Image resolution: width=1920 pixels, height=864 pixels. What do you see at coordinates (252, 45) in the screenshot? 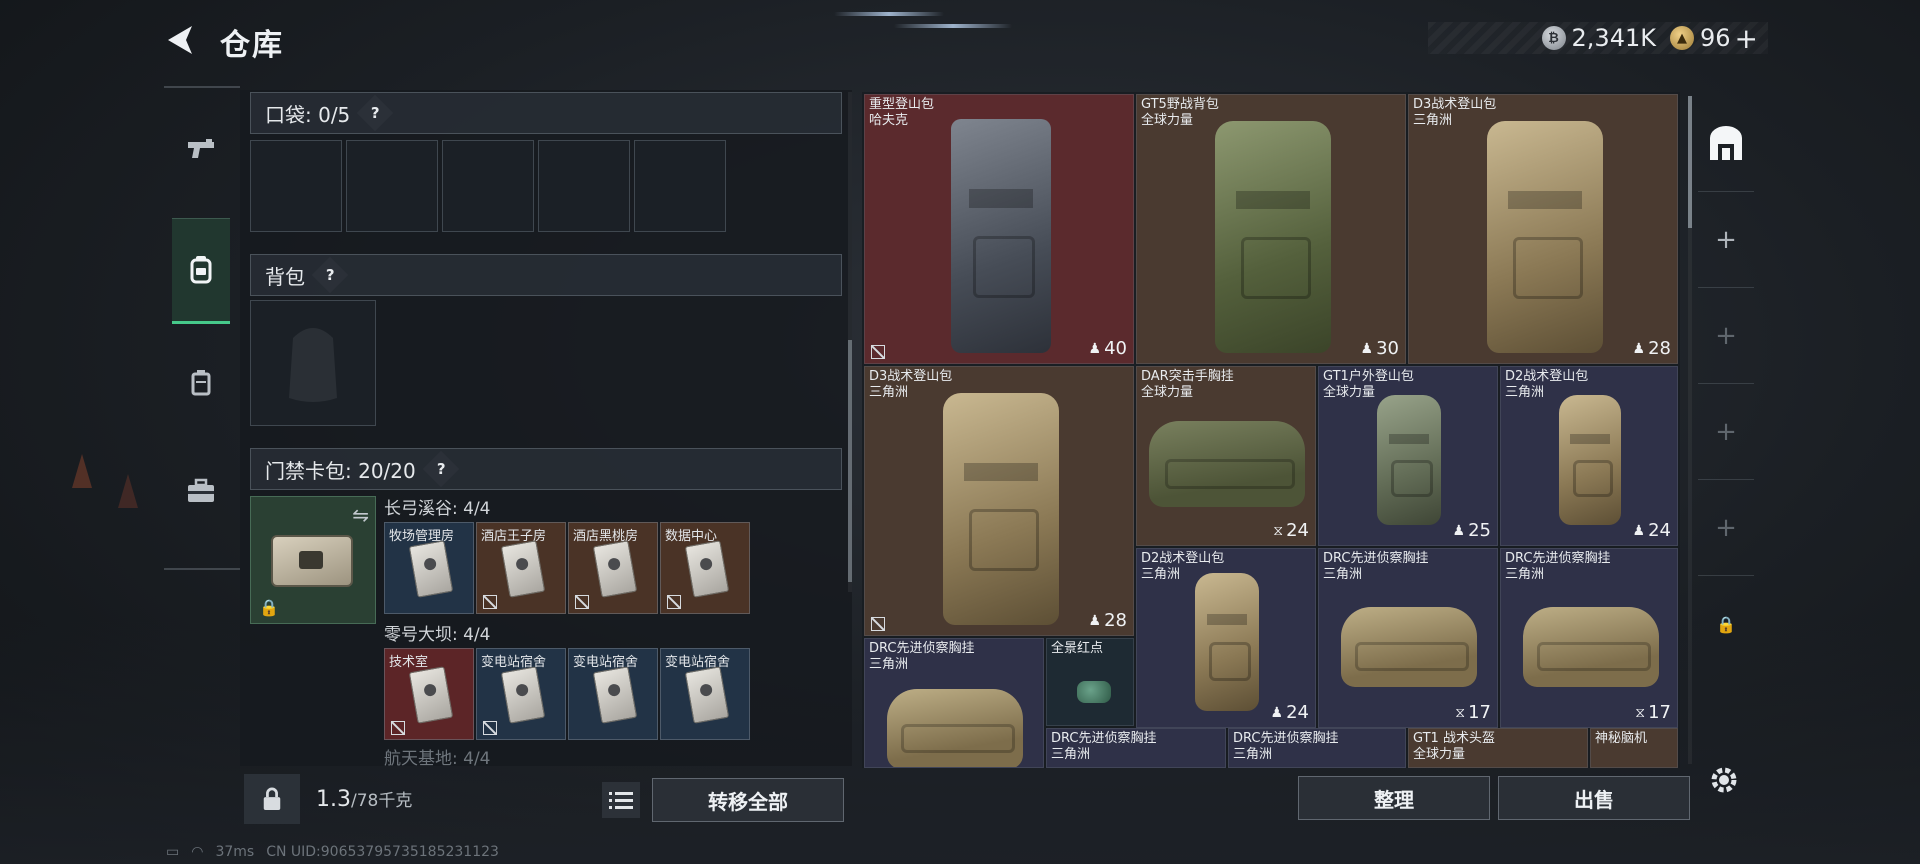
I see `page-title: 仓库` at bounding box center [252, 45].